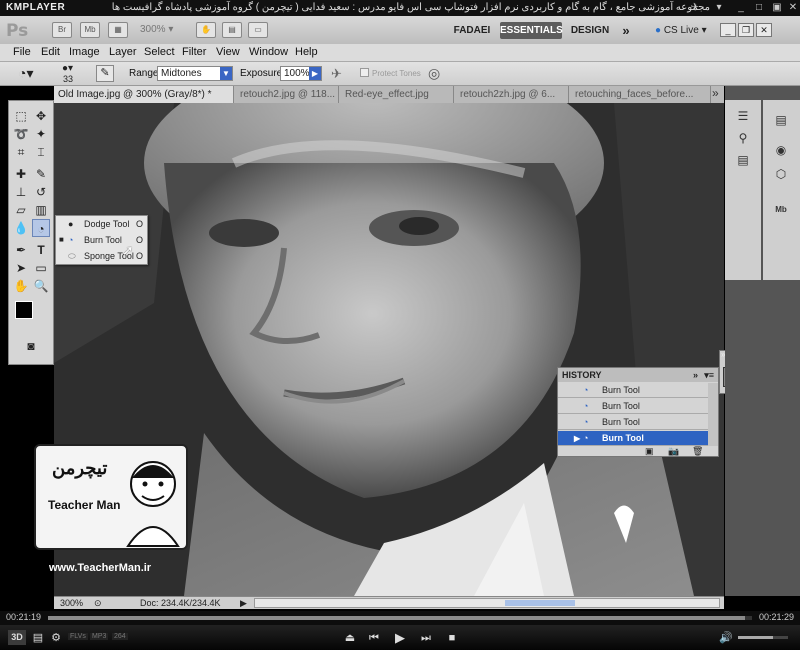 Image resolution: width=800 pixels, height=650 pixels. Describe the element at coordinates (31, 346) in the screenshot. I see `quick-mask-icon: ◙` at that location.